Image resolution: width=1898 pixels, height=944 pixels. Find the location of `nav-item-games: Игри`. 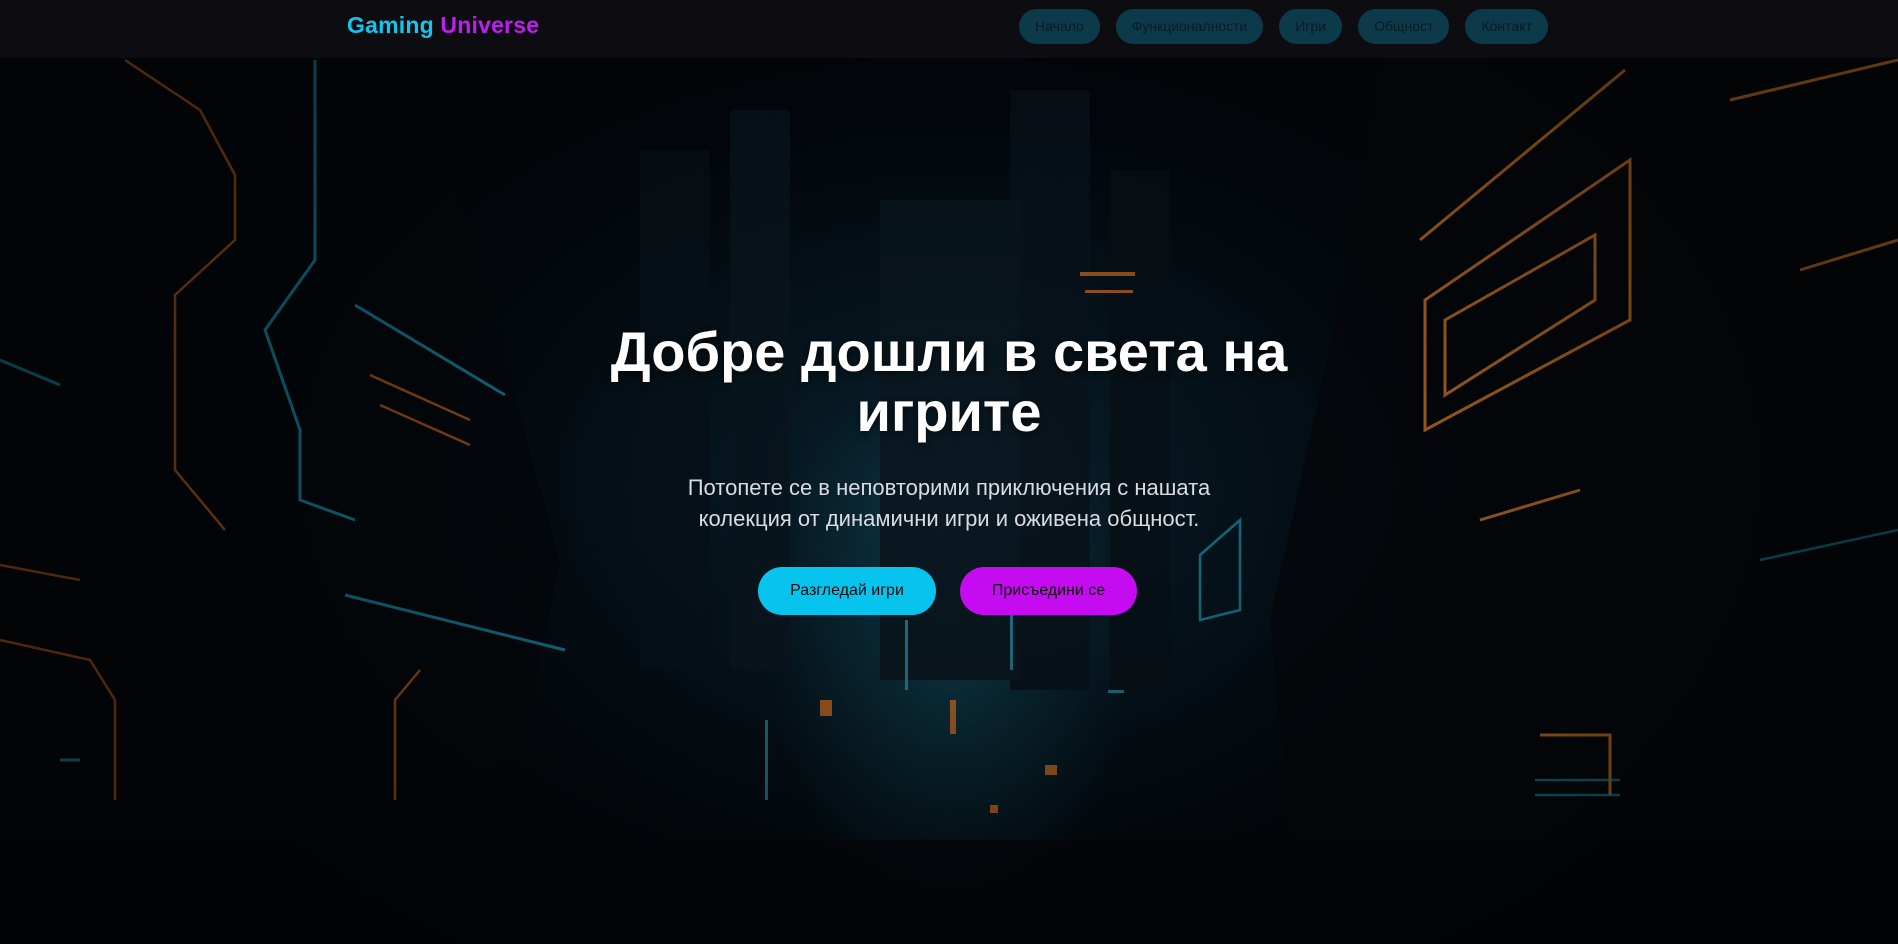

nav-item-games: Игри is located at coordinates (1311, 26).